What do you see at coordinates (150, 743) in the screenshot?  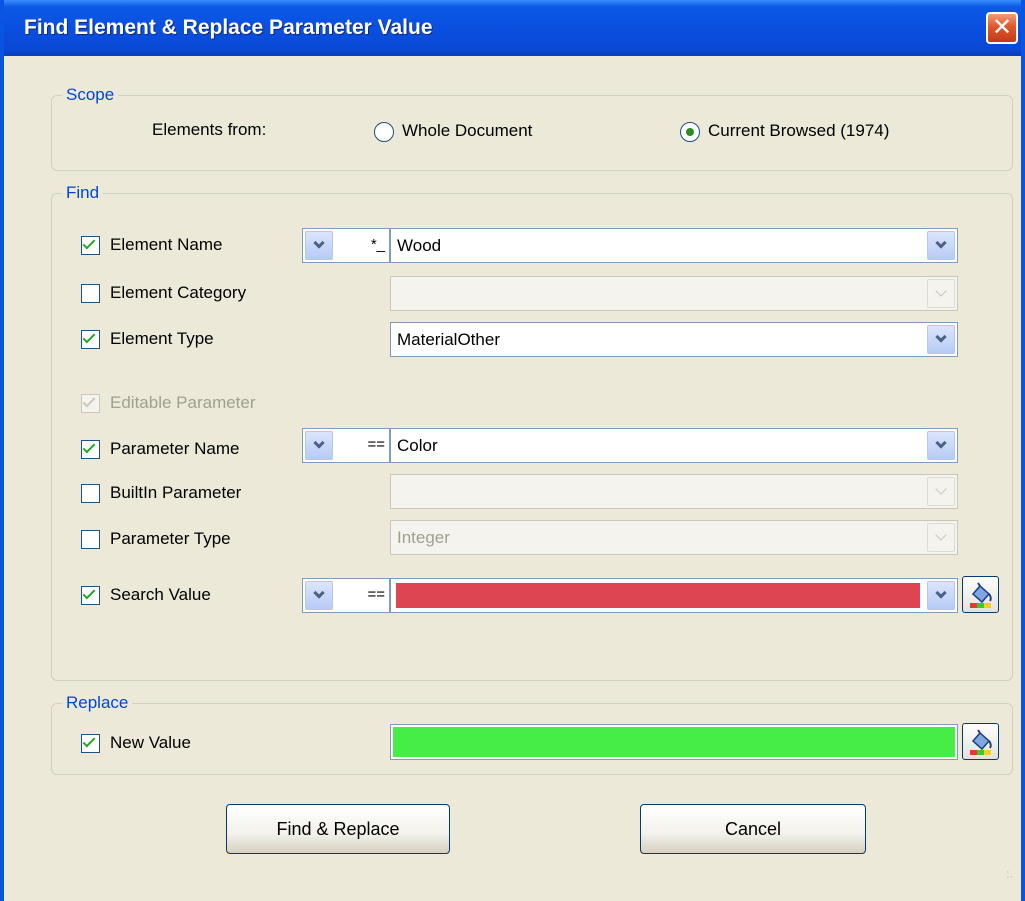 I see `new-value-label: New Value` at bounding box center [150, 743].